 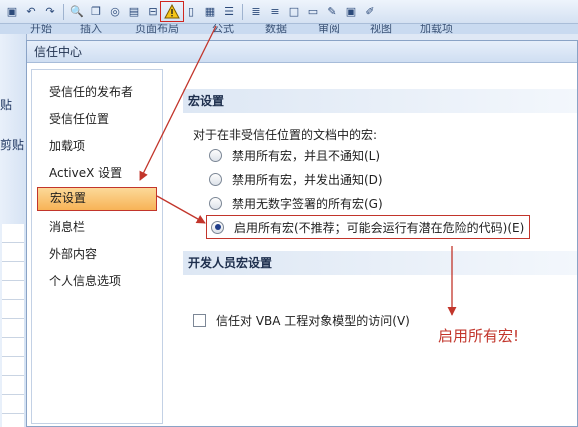 I want to click on warning-icon, so click(x=172, y=11).